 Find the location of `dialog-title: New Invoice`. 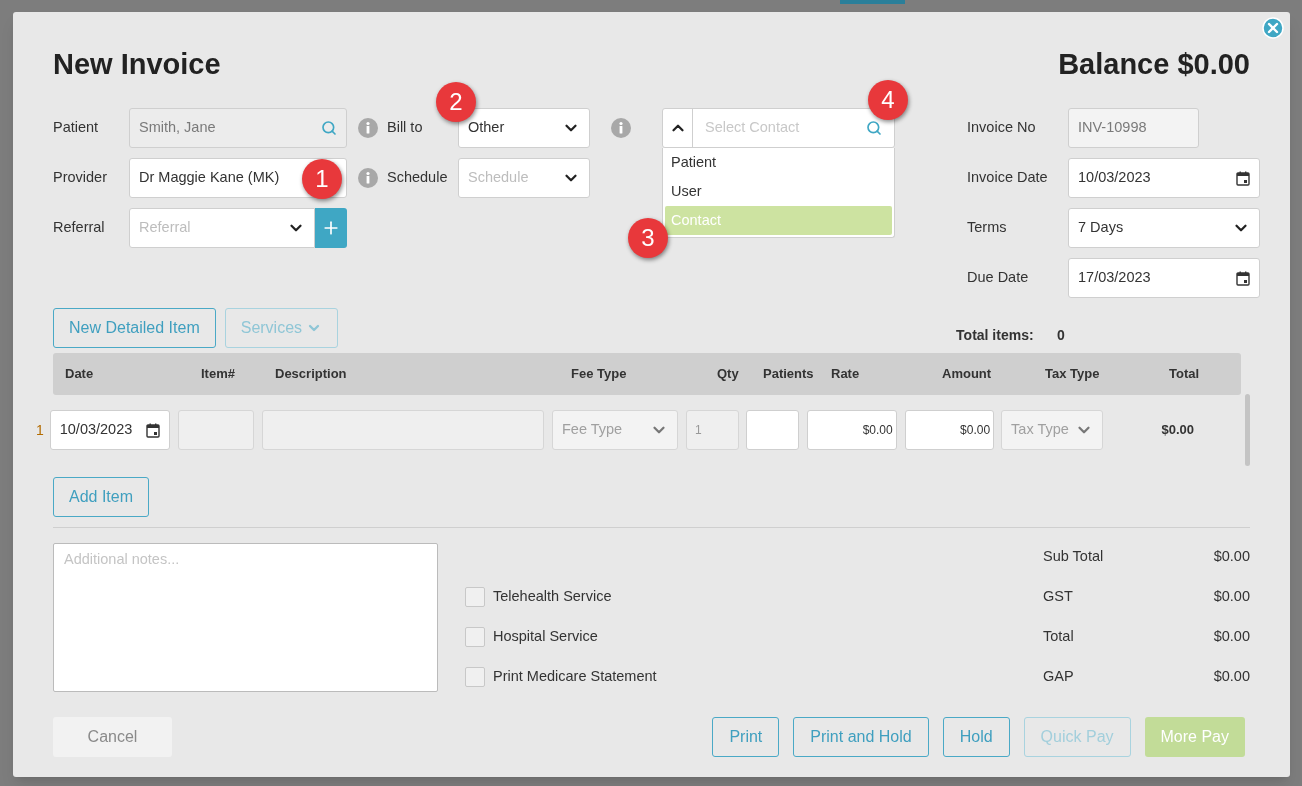

dialog-title: New Invoice is located at coordinates (137, 65).